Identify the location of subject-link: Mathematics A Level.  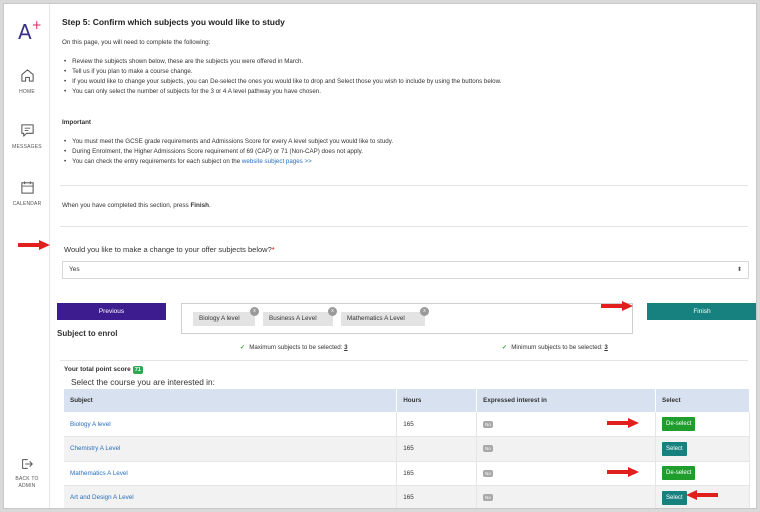
(231, 473).